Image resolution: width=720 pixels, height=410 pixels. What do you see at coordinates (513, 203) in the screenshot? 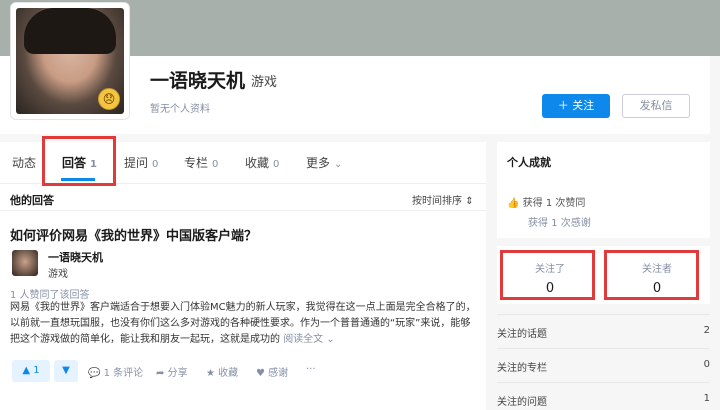
I see `thumbs-up-icon: 👍` at bounding box center [513, 203].